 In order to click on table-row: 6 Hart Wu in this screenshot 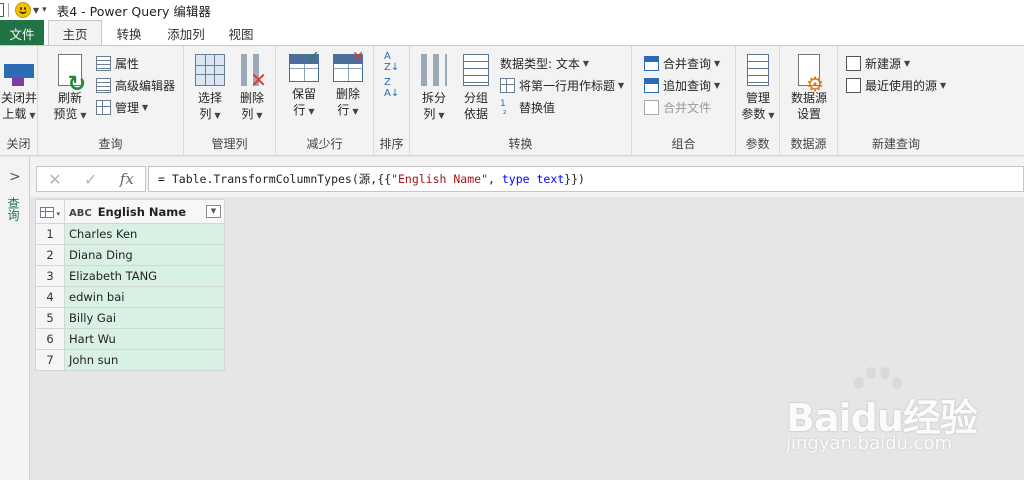, I will do `click(130, 339)`.